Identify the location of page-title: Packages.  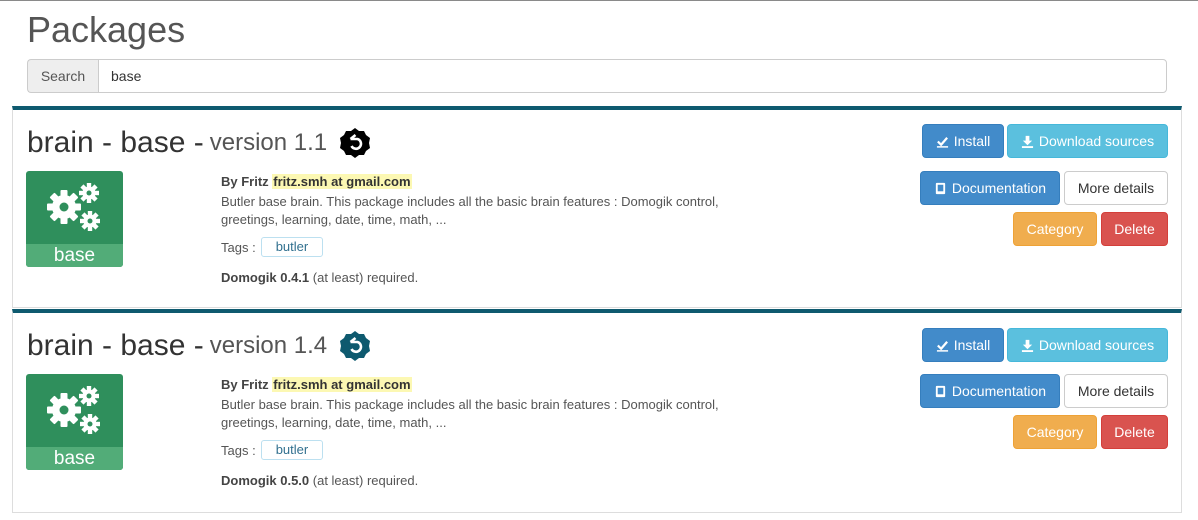
(106, 29).